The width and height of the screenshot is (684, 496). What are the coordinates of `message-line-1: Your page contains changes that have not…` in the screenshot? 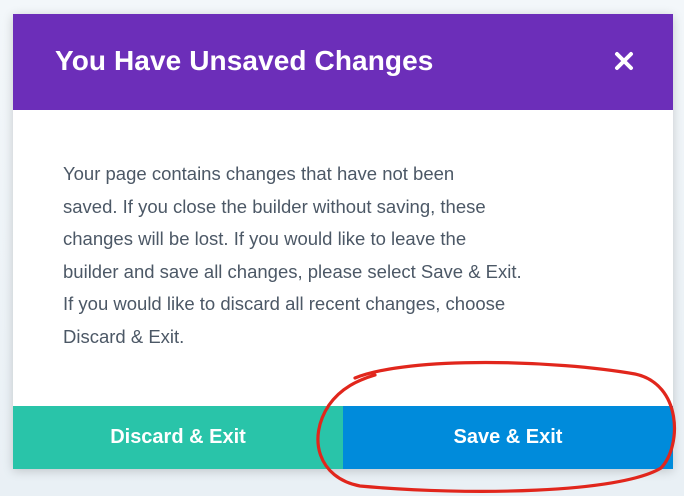 It's located at (259, 173).